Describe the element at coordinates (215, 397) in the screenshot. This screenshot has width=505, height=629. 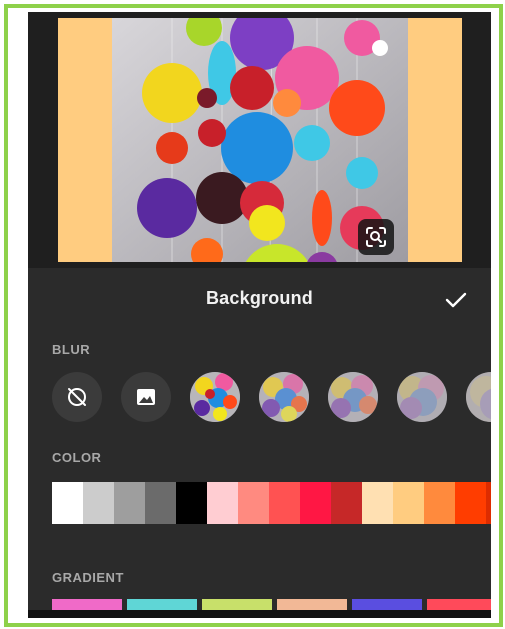
I see `blur-level-1-thumb` at that location.